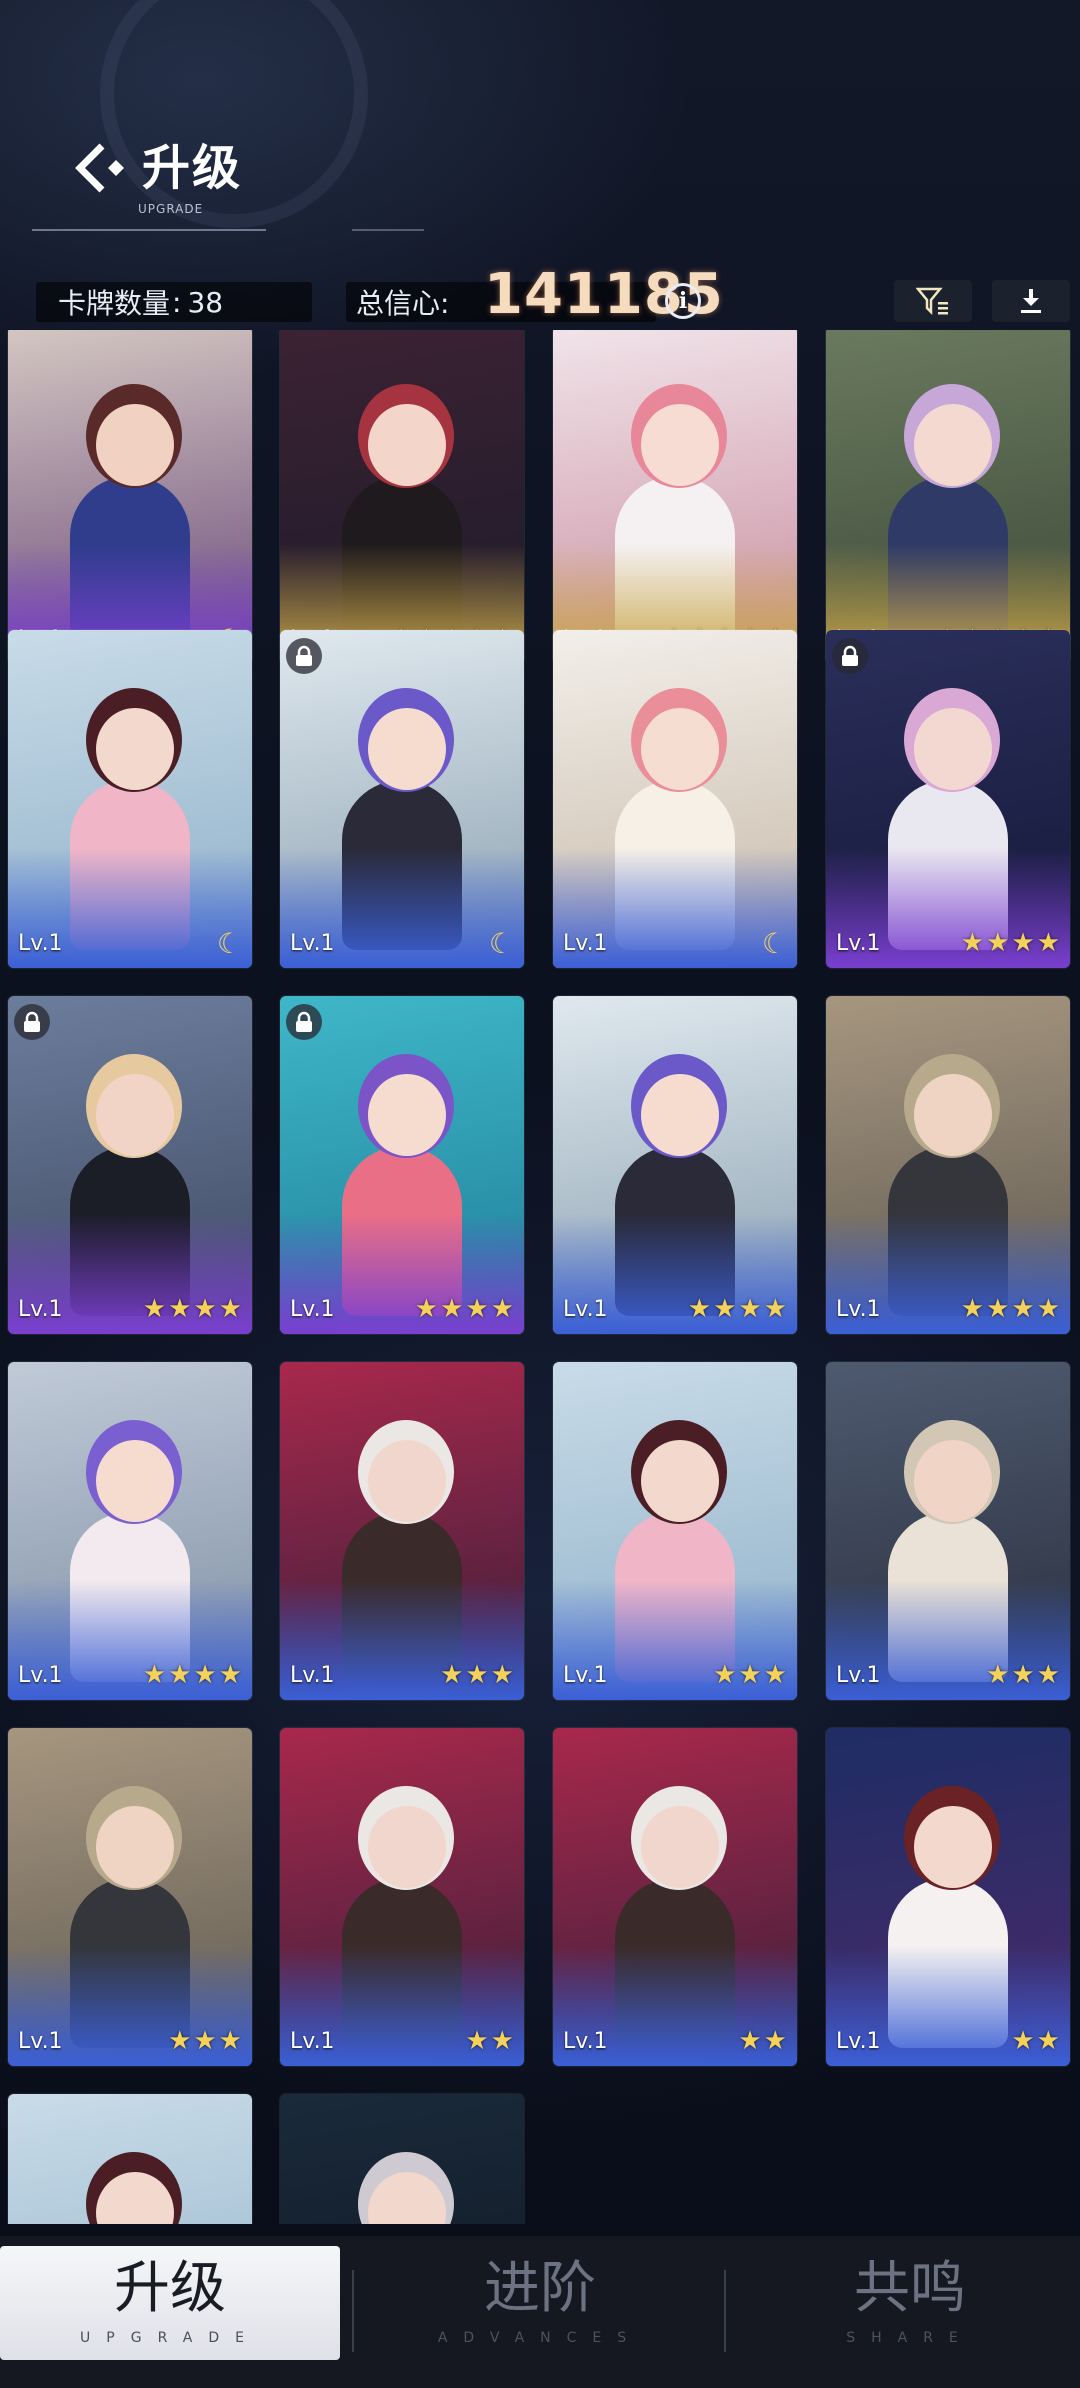 This screenshot has height=2388, width=1080. I want to click on card-count-label: 卡牌数量, so click(114, 303).